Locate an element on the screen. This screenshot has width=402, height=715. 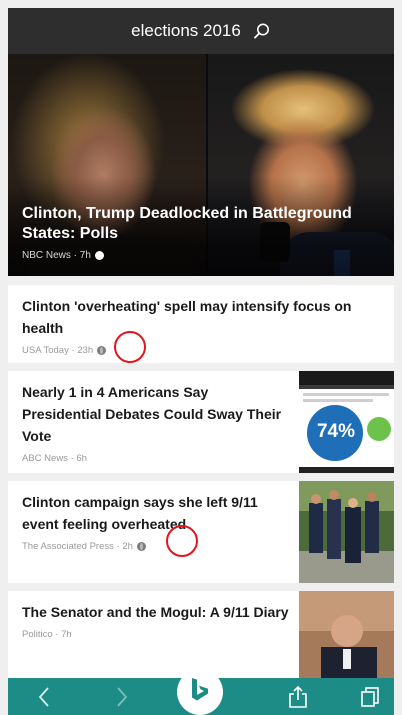
article-meta: ABC News · 6h is located at coordinates (152, 458).